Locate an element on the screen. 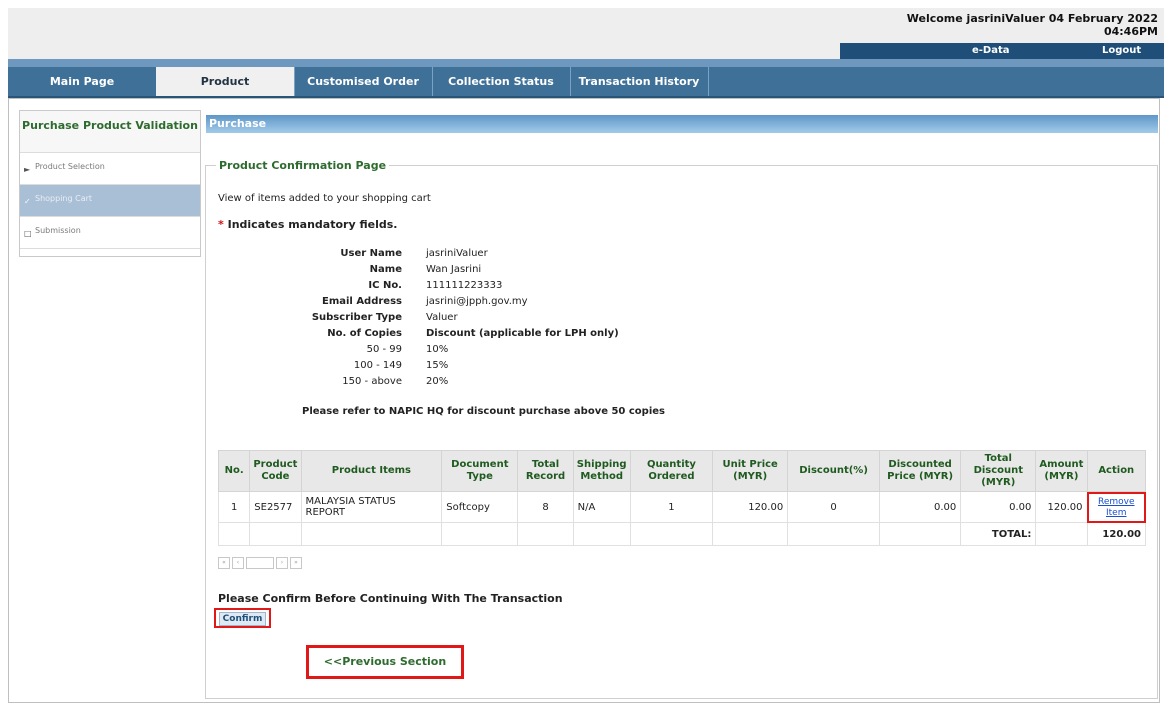 The image size is (1164, 704). value-name: Wan Jasrini is located at coordinates (454, 269).